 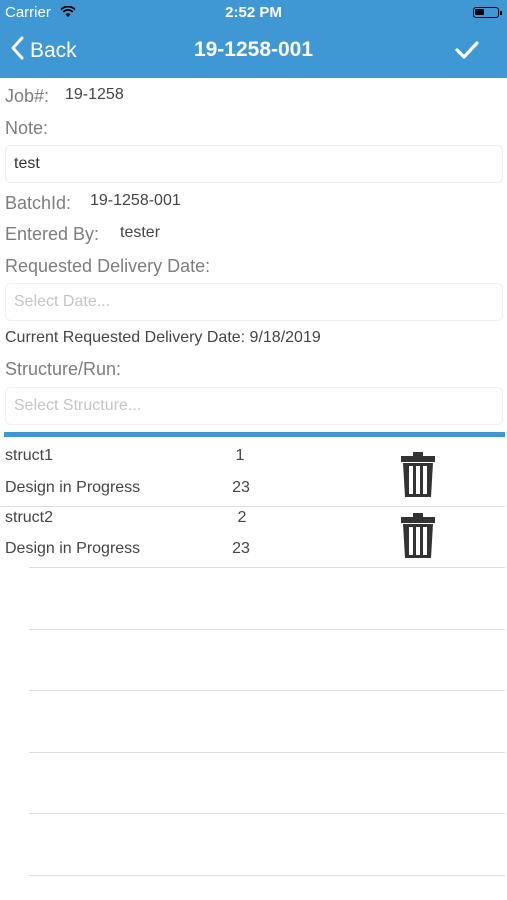 What do you see at coordinates (29, 517) in the screenshot?
I see `structure-name: struct2` at bounding box center [29, 517].